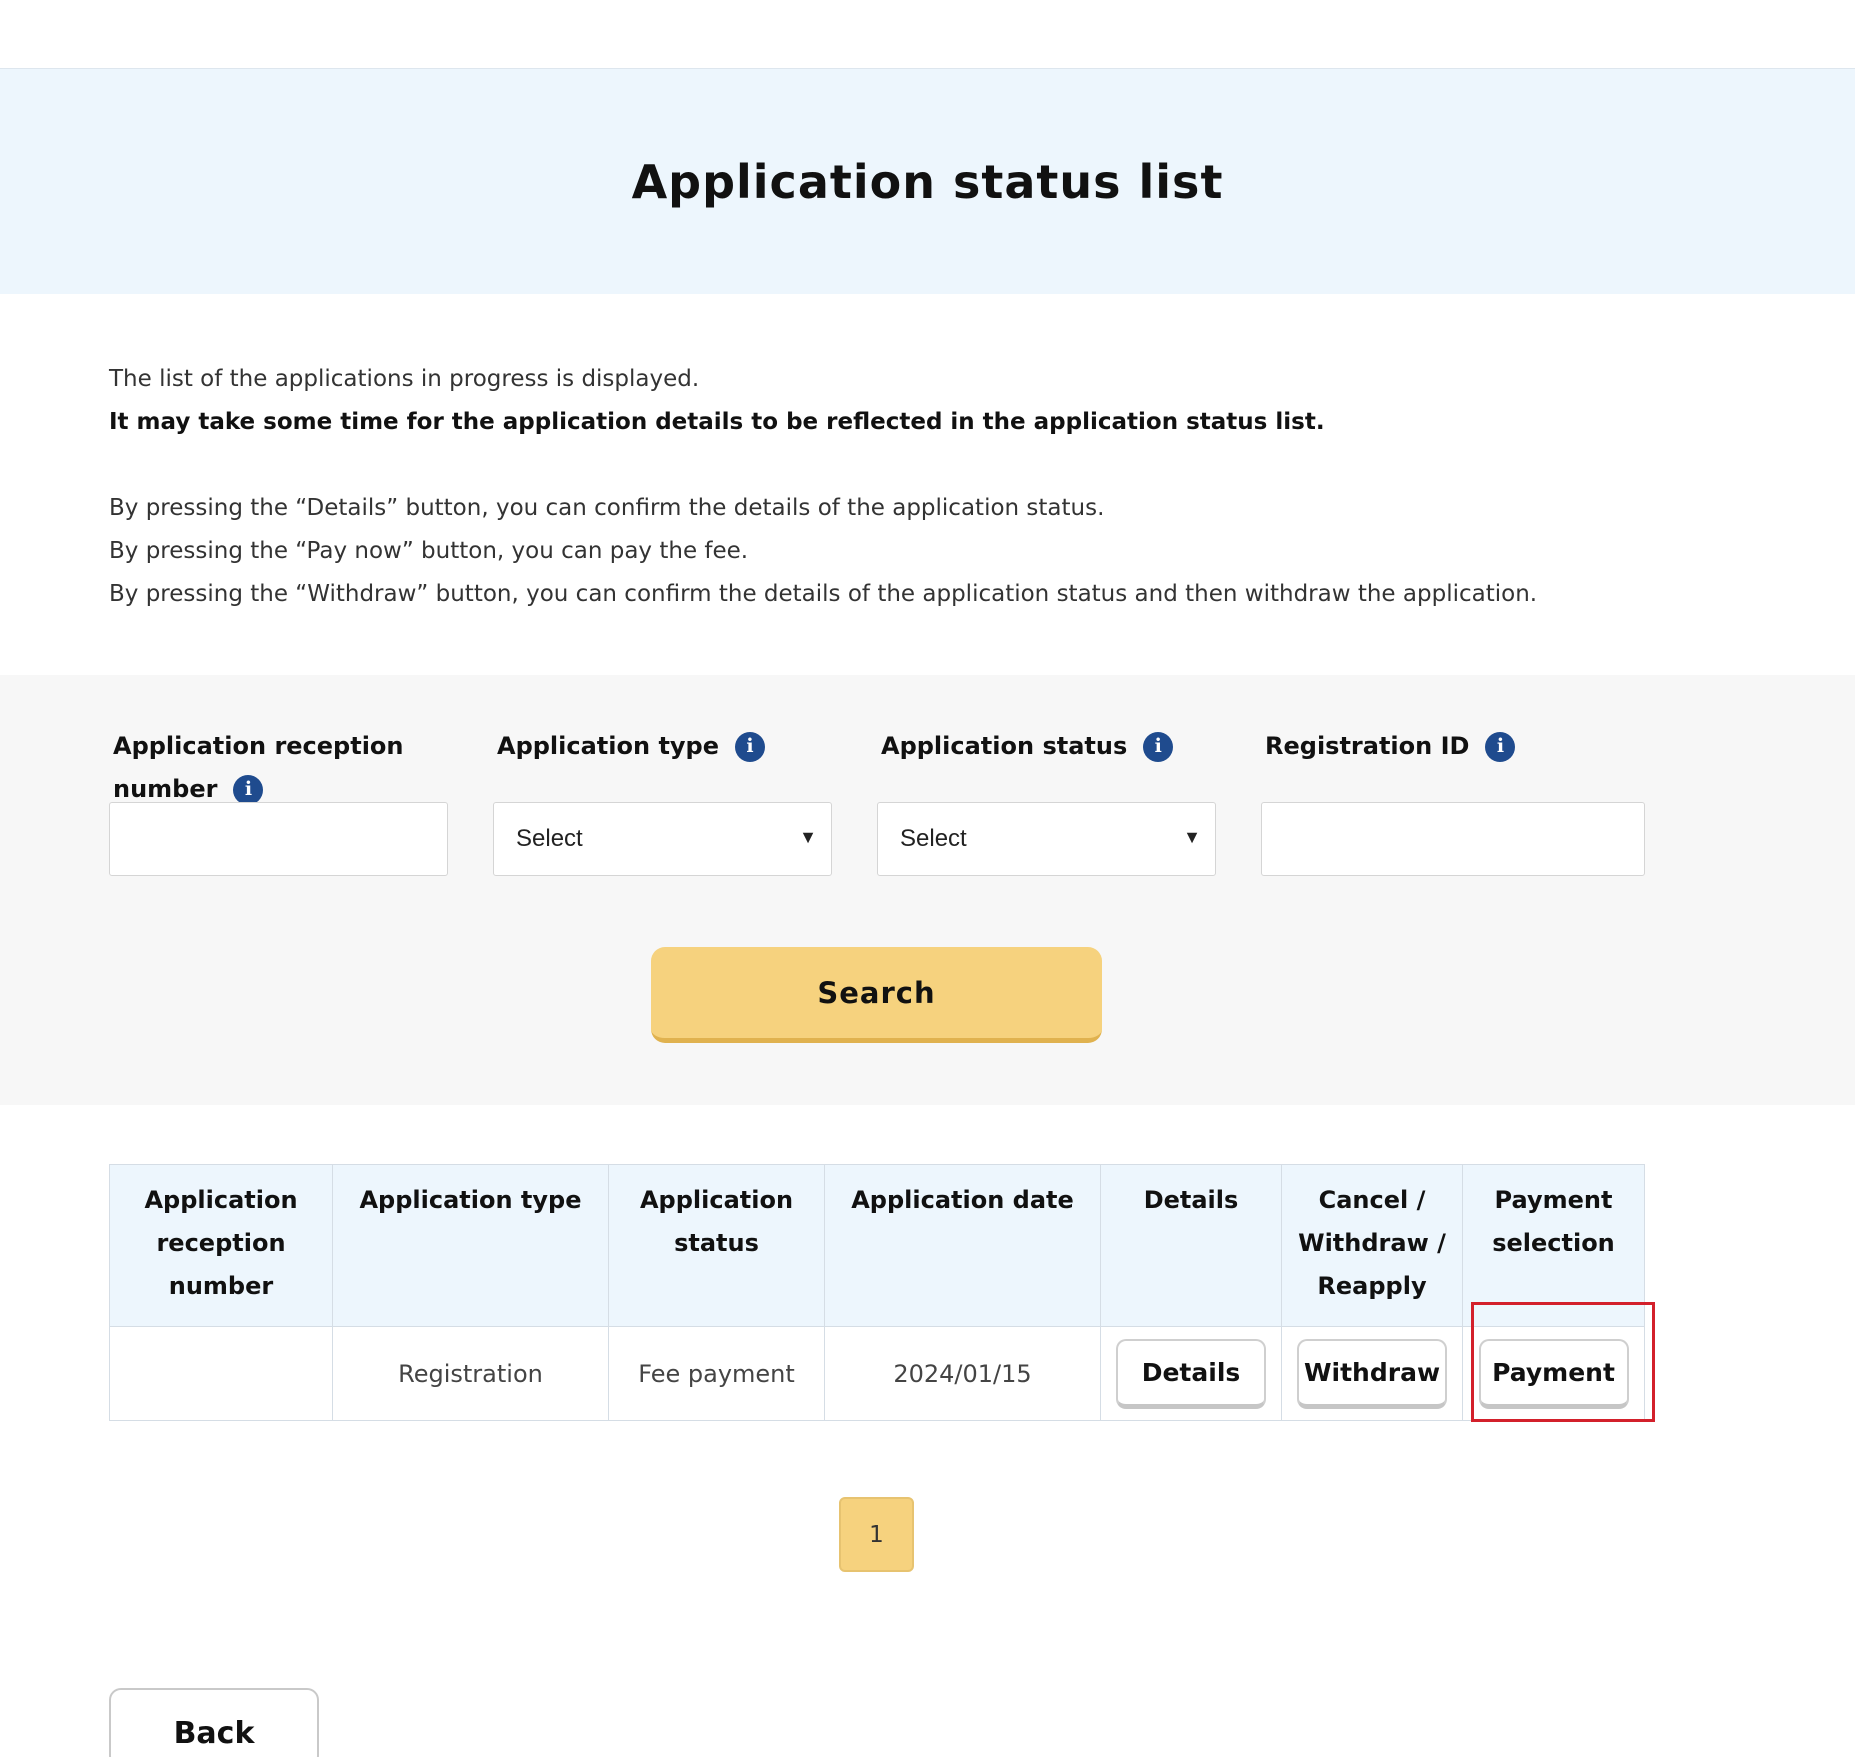 This screenshot has height=1757, width=1855. Describe the element at coordinates (876, 995) in the screenshot. I see `search-button: Search` at that location.